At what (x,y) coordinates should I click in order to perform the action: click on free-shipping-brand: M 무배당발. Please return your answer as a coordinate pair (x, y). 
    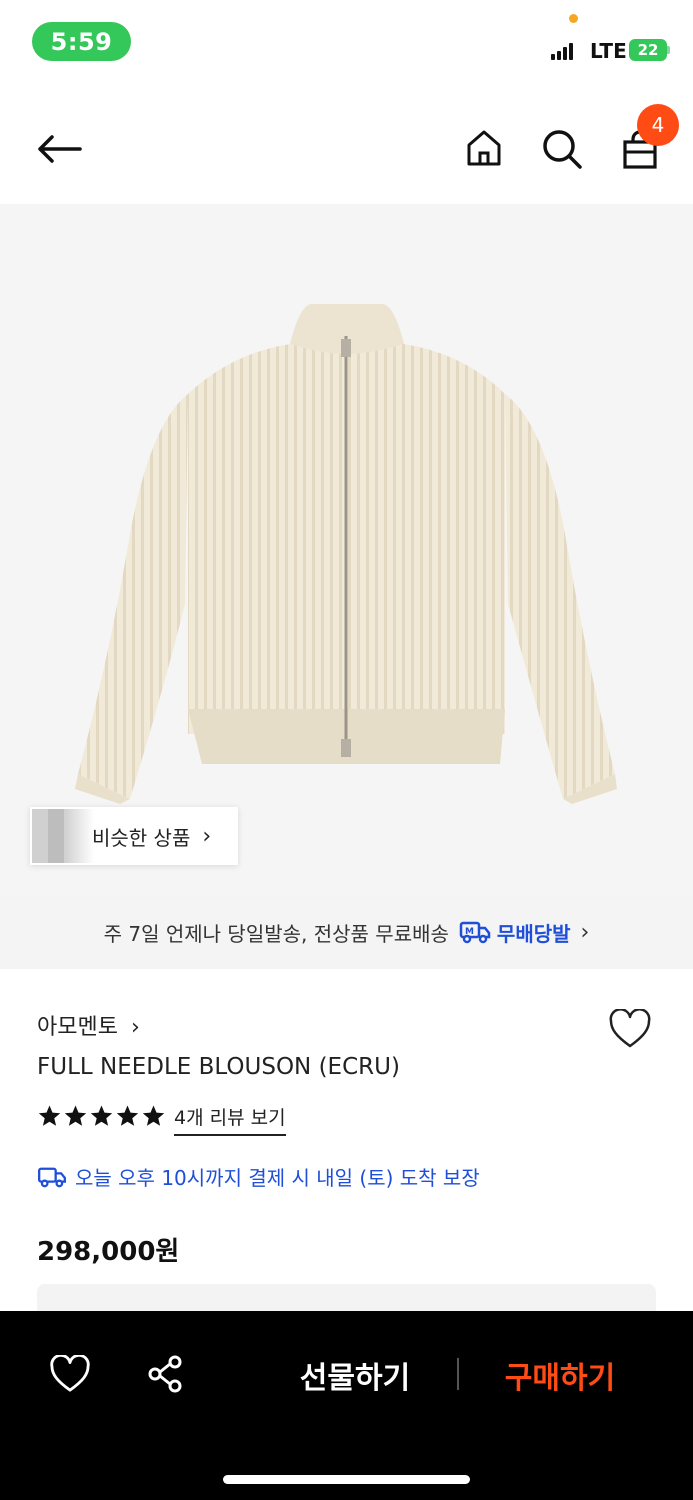
    Looking at the image, I should click on (515, 932).